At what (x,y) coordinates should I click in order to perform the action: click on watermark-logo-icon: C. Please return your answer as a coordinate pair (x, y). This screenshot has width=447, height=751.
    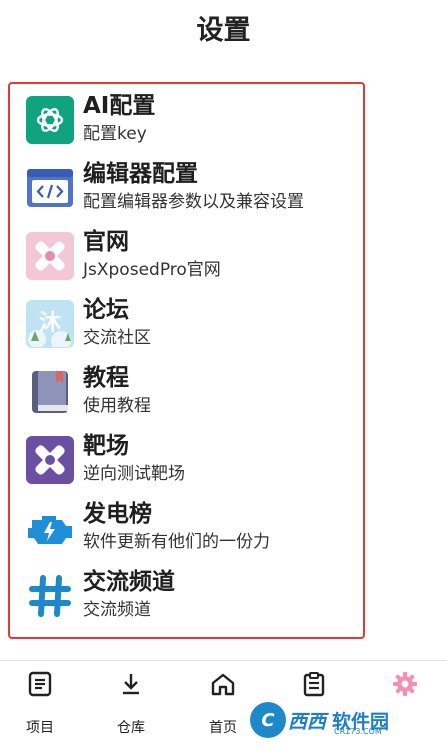
    Looking at the image, I should click on (268, 720).